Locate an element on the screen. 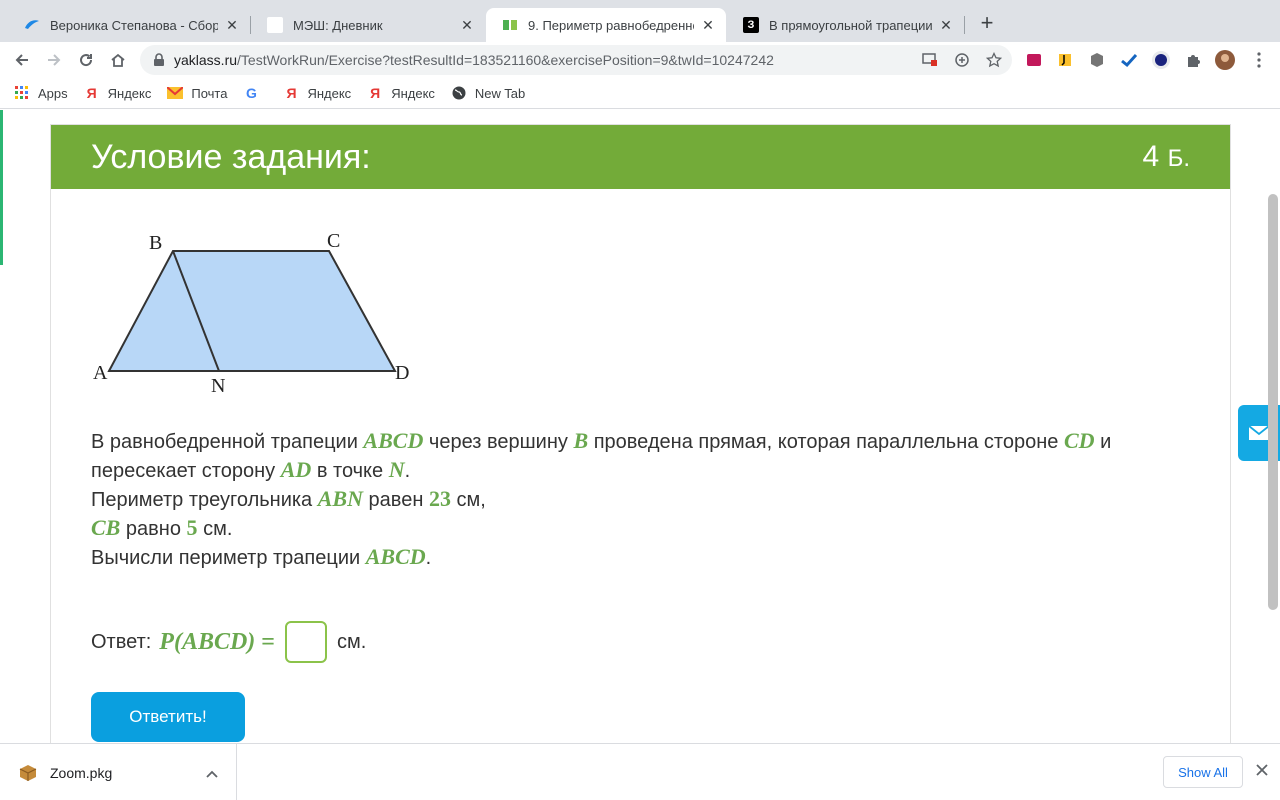 The image size is (1280, 800). vertex-b: B is located at coordinates (155, 243).